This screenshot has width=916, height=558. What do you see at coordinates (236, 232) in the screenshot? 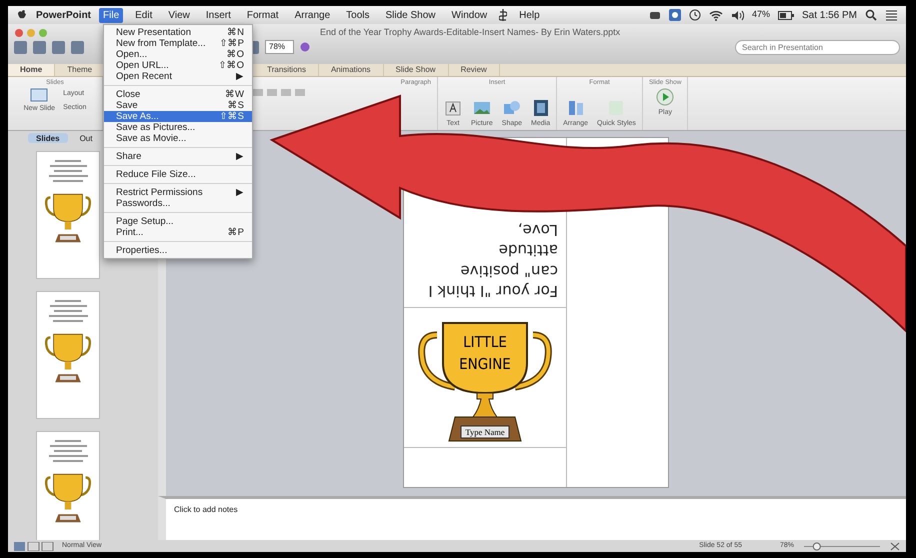
I see `shortcut-text: ⌘P` at bounding box center [236, 232].